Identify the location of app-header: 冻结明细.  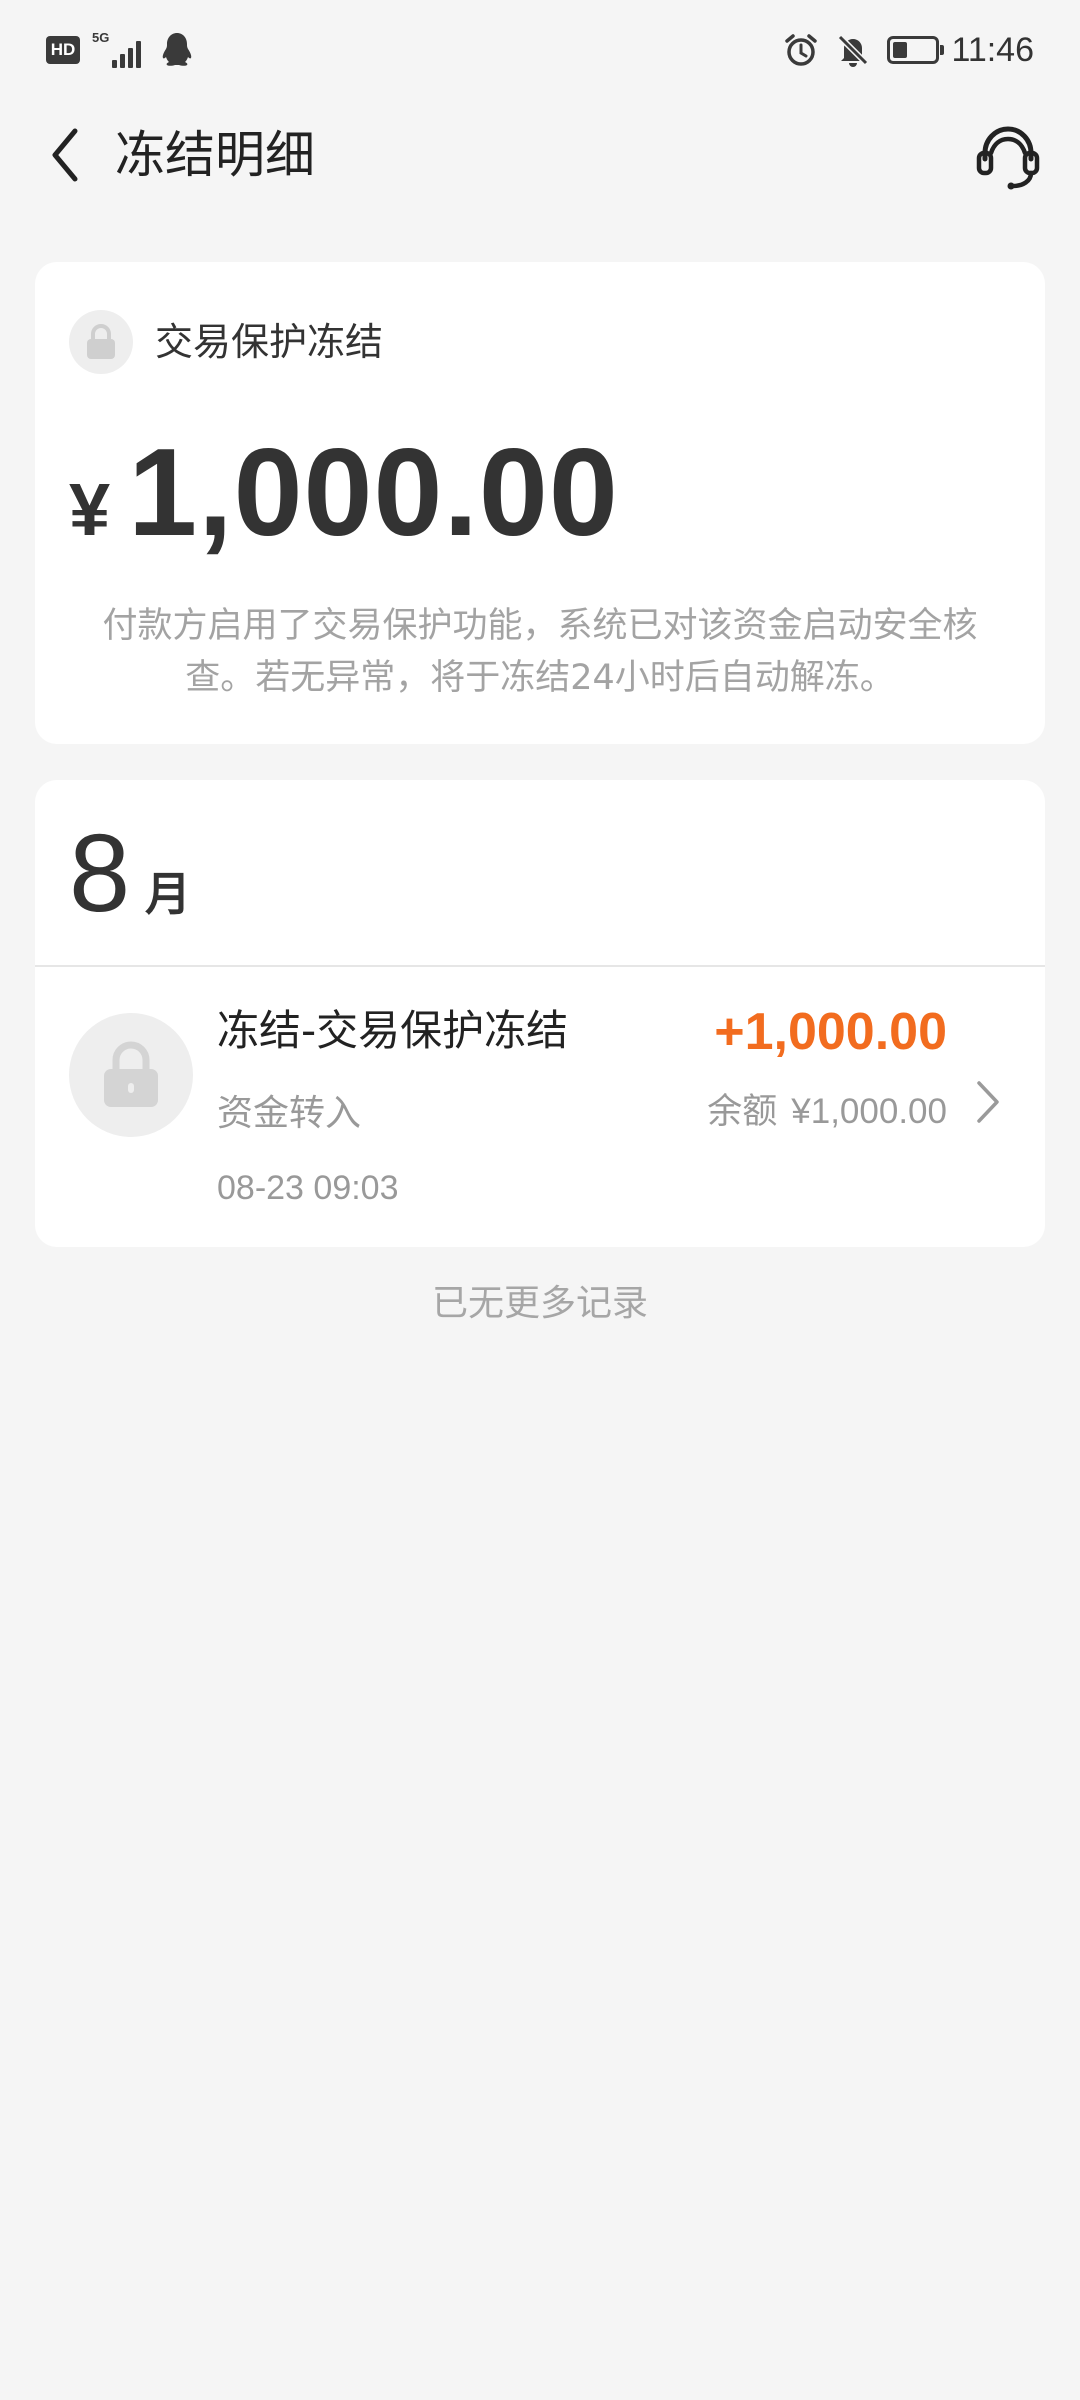
(540, 156).